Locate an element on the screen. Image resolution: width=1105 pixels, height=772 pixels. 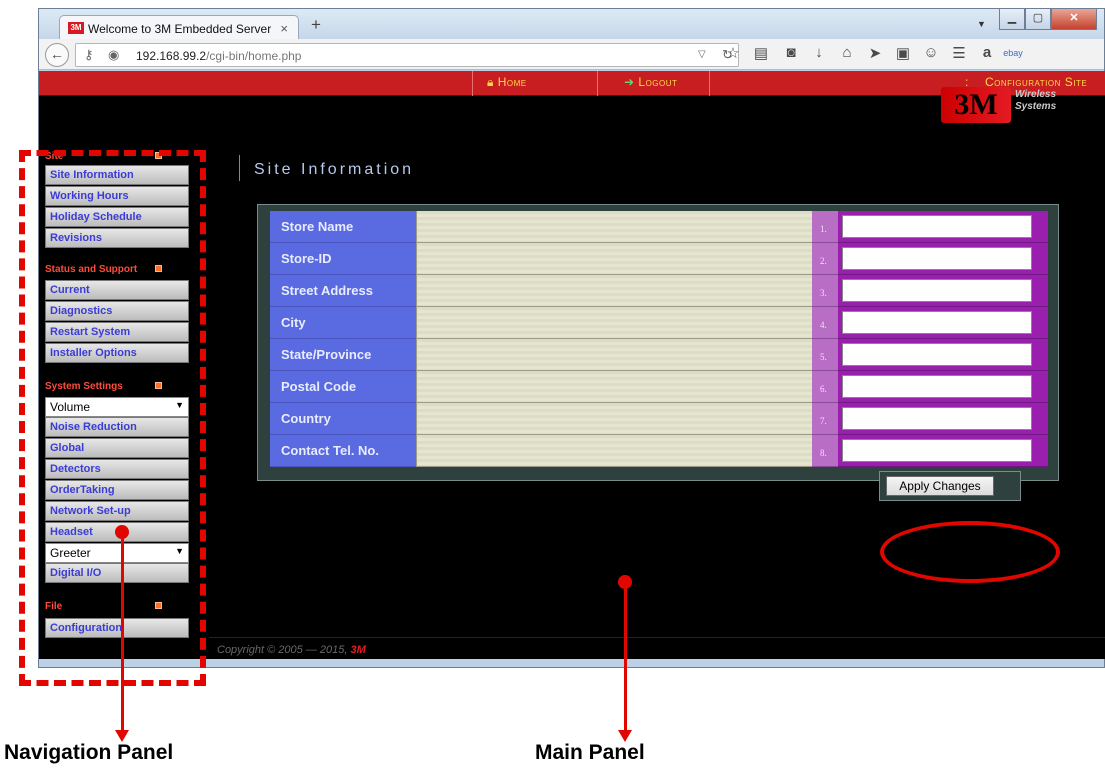
field-label: Street Address is located at coordinates (343, 291).